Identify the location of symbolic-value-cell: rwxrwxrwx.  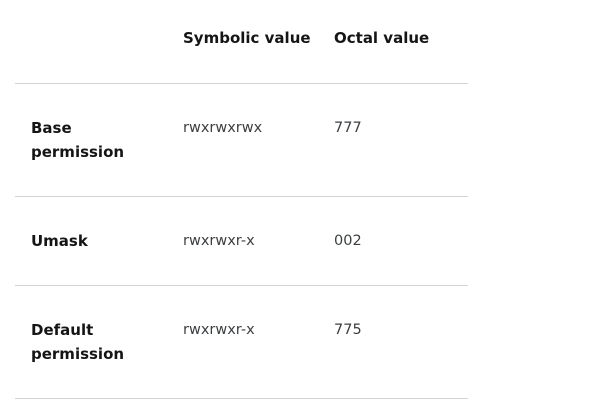
(242, 140).